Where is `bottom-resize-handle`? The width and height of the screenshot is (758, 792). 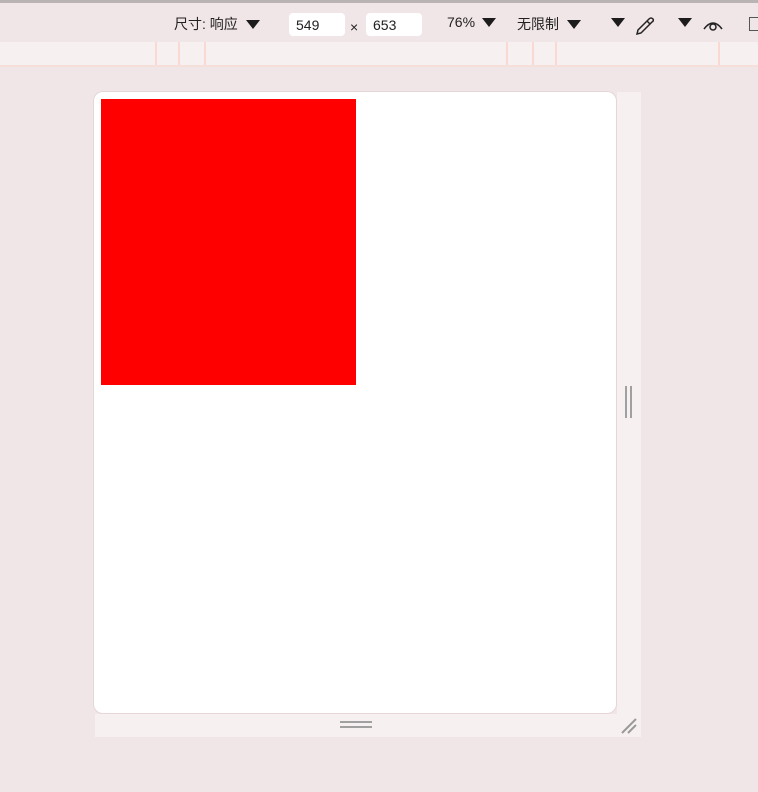
bottom-resize-handle is located at coordinates (368, 725).